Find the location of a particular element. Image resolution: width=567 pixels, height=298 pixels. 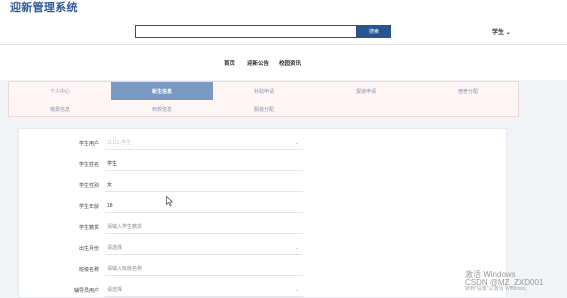

main-nav: 首页 迎新公告 校园资讯 is located at coordinates (283, 62).